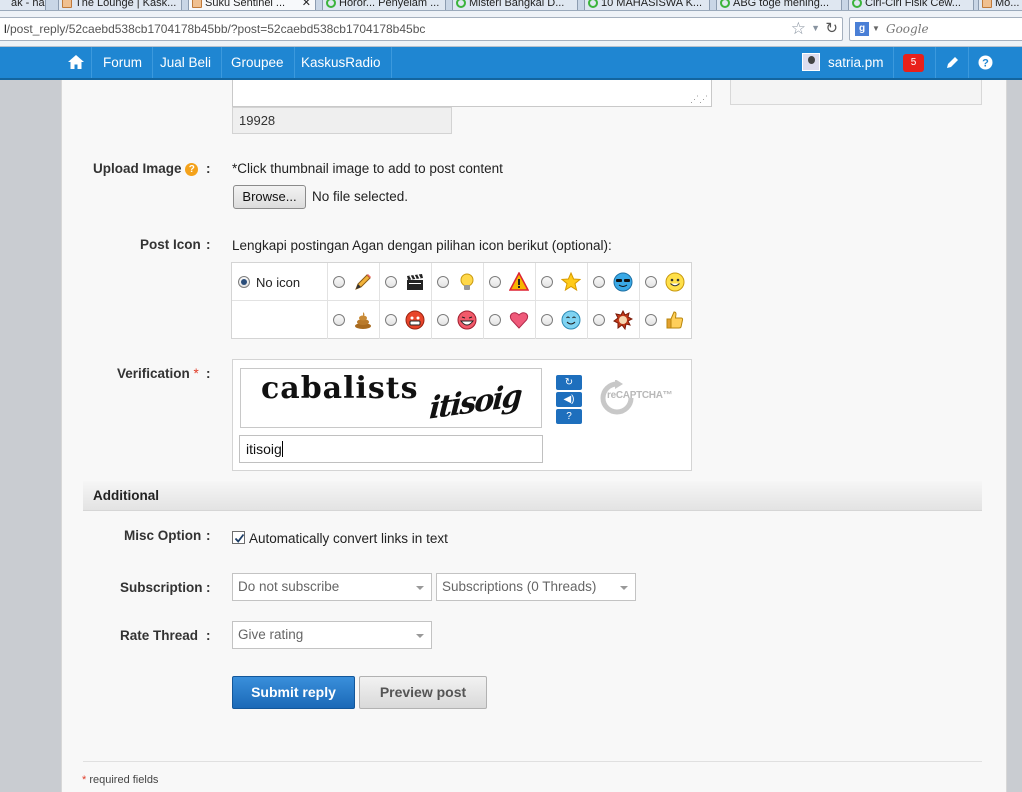 The height and width of the screenshot is (792, 1022). What do you see at coordinates (258, 62) in the screenshot?
I see `nav-link-groupee: Groupee` at bounding box center [258, 62].